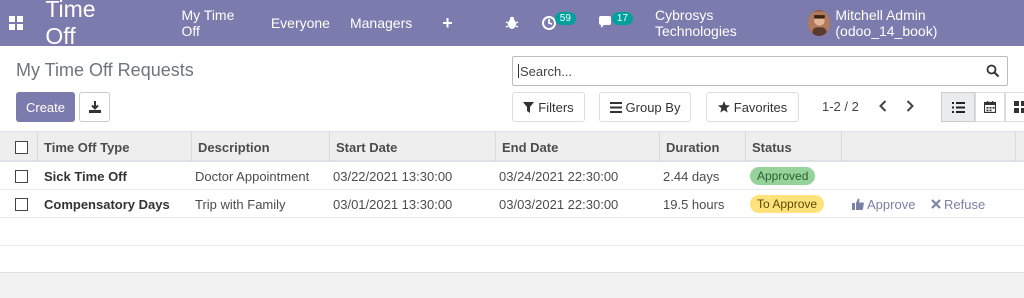 This screenshot has height=298, width=1024. I want to click on cell-end-date: 03/24/2021 22:30:00, so click(559, 176).